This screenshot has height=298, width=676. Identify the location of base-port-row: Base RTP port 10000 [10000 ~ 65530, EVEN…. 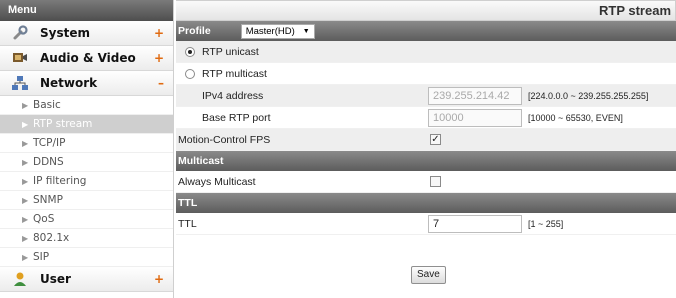
(426, 118).